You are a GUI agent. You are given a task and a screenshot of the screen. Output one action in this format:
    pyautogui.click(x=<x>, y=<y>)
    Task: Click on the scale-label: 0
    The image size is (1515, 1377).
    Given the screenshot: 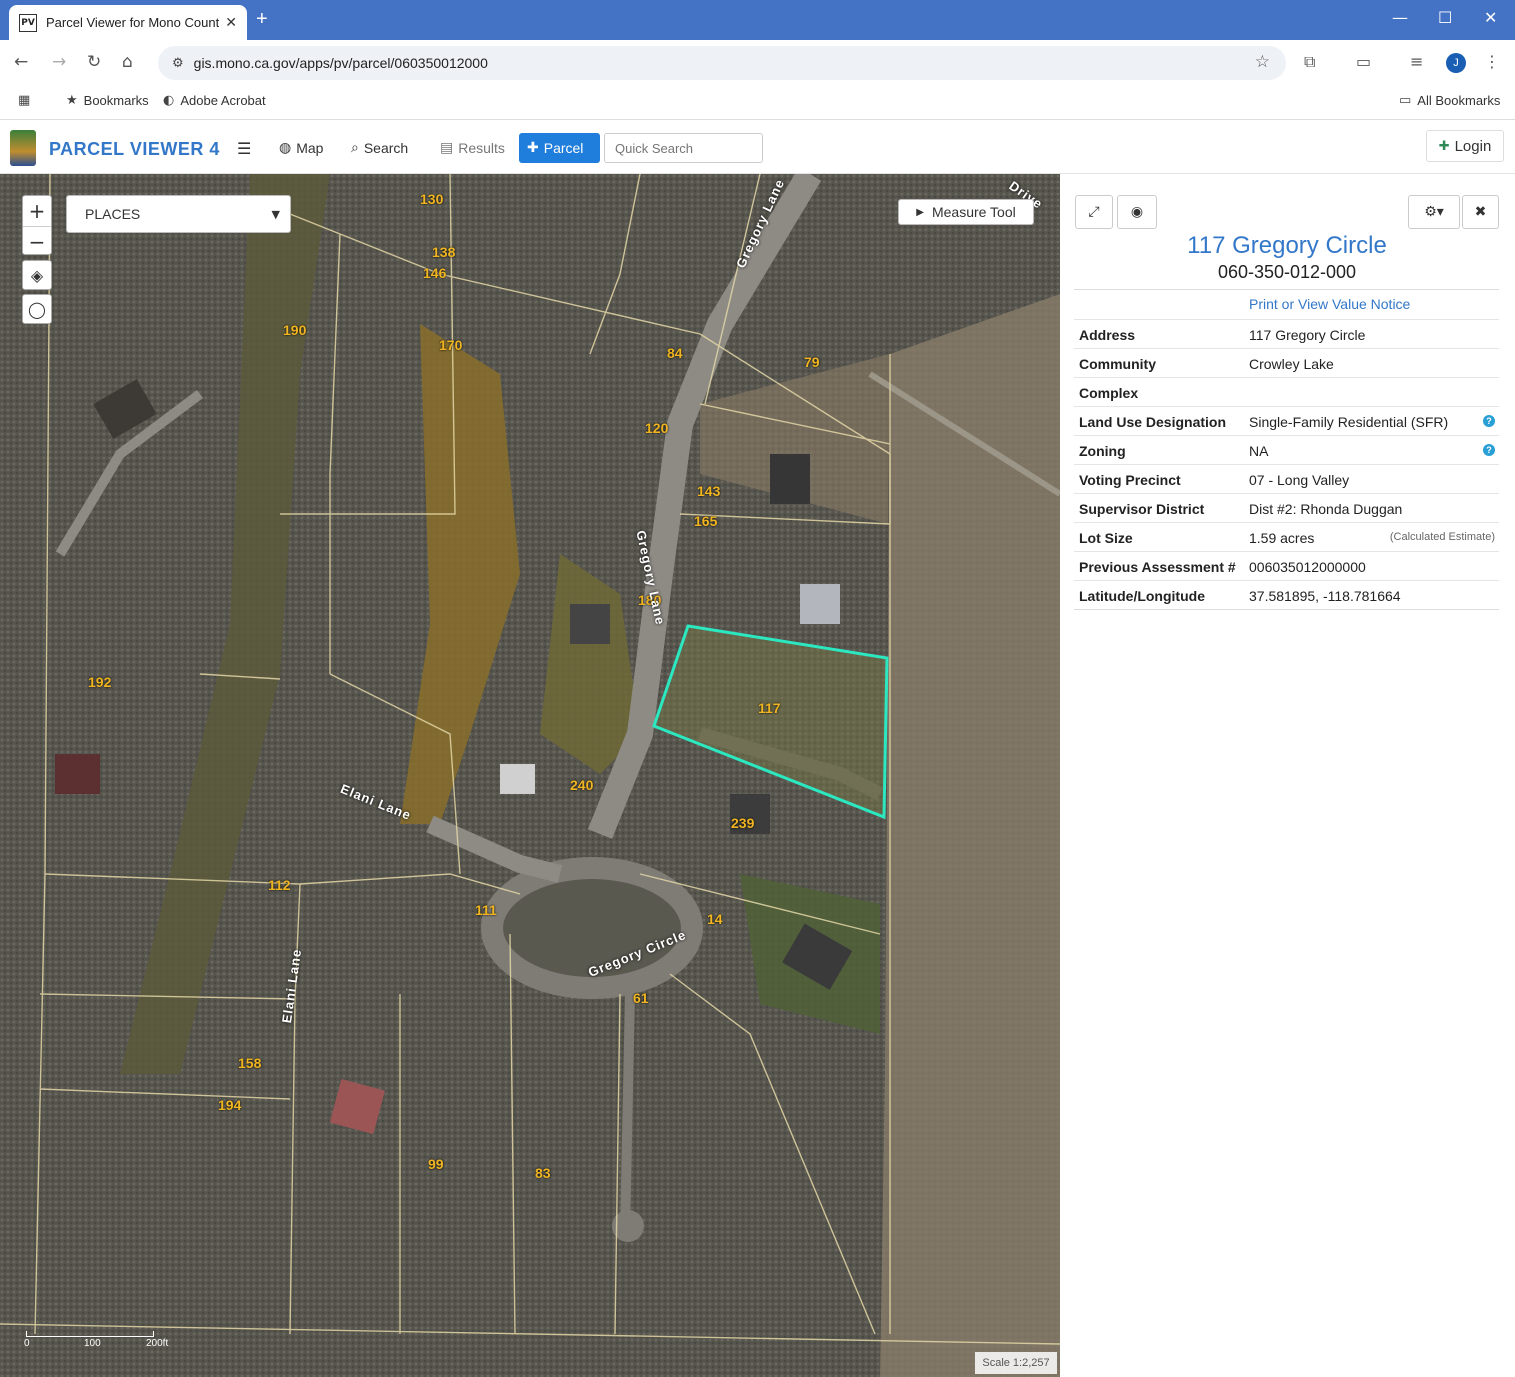 What is the action you would take?
    pyautogui.click(x=27, y=1343)
    